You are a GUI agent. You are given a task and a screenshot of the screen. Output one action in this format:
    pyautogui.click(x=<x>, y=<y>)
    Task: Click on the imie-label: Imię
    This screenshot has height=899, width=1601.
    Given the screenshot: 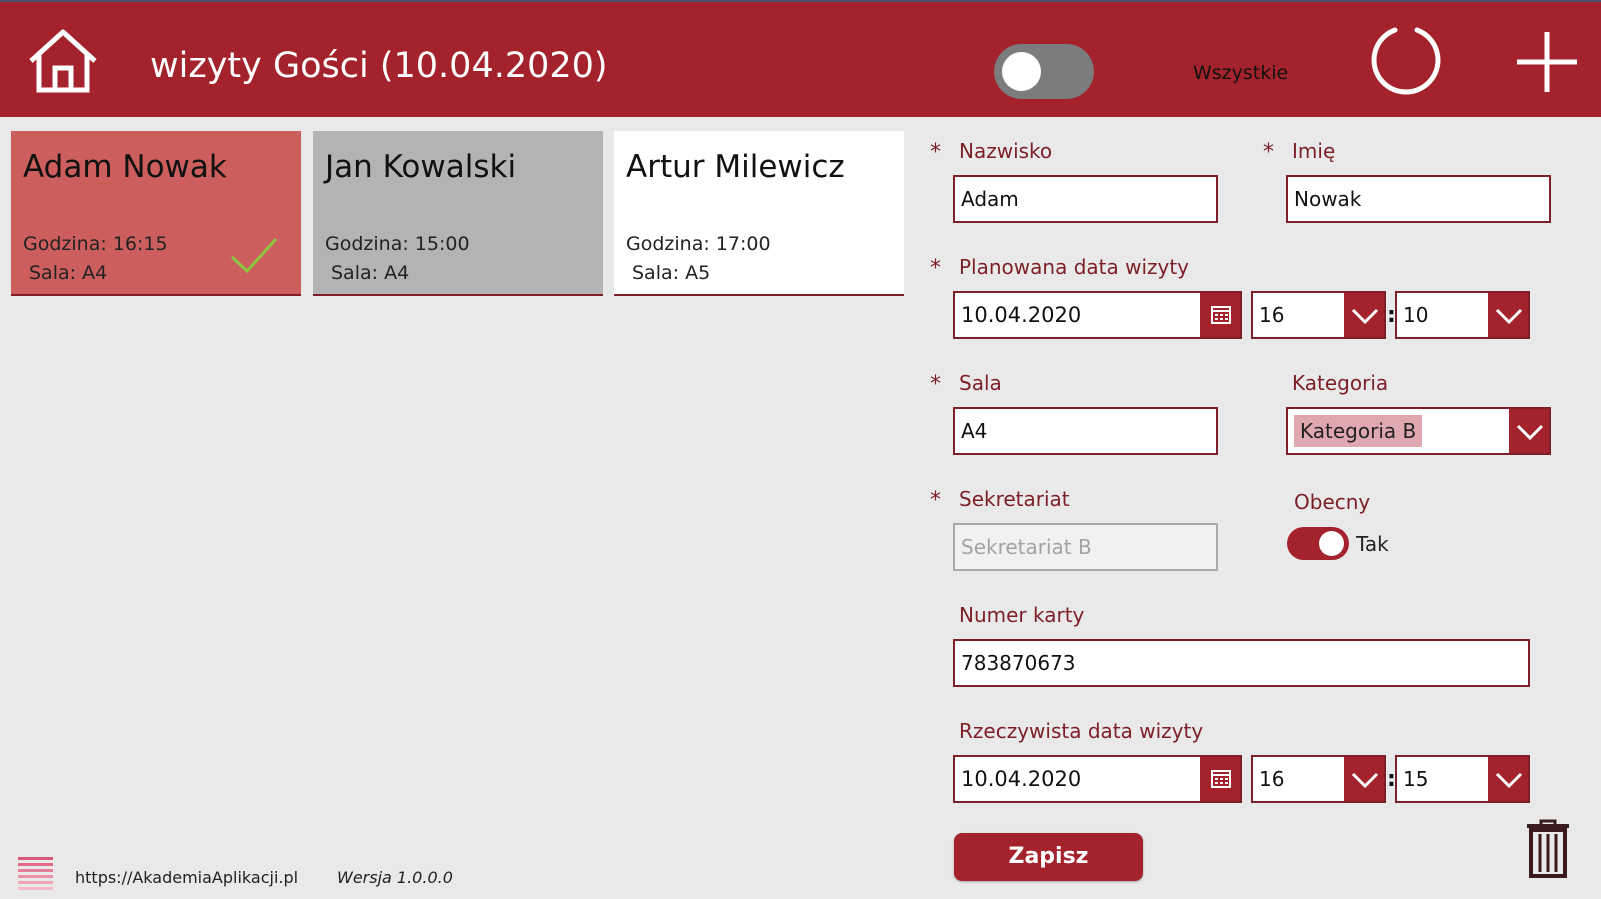 What is the action you would take?
    pyautogui.click(x=1314, y=151)
    